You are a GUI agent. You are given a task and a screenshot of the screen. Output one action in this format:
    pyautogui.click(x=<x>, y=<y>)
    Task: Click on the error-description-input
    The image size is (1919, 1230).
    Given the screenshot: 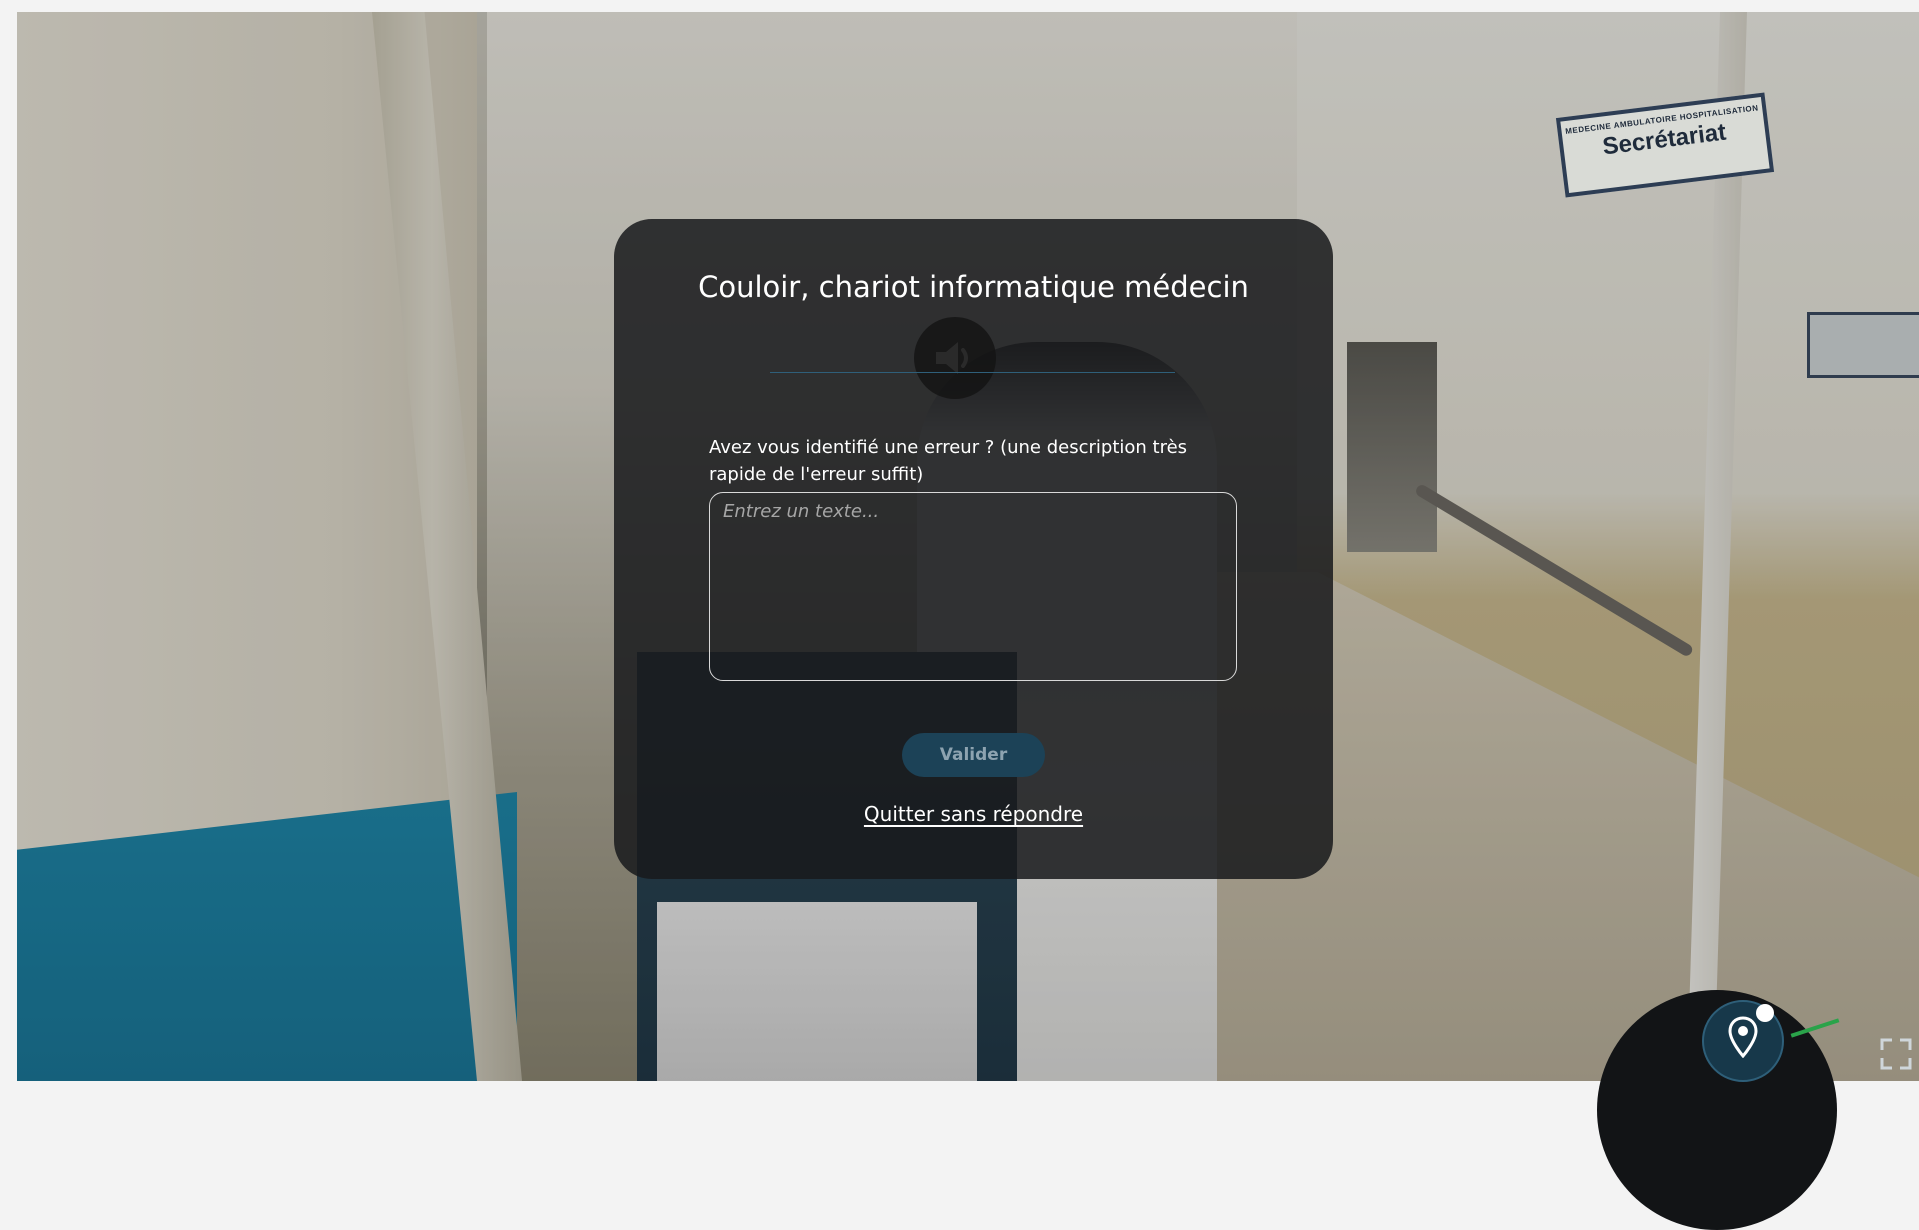 What is the action you would take?
    pyautogui.click(x=973, y=586)
    